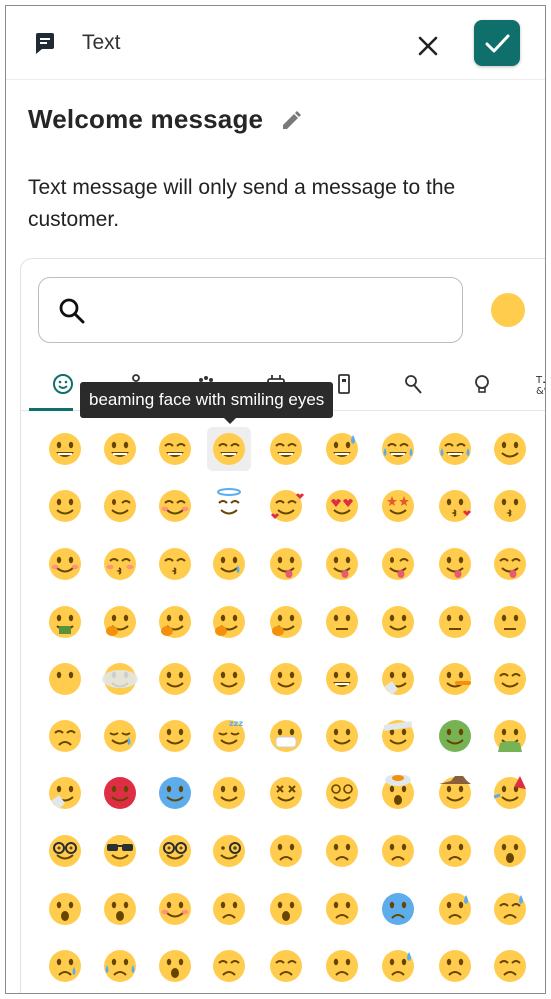 The height and width of the screenshot is (999, 551). What do you see at coordinates (455, 622) in the screenshot?
I see `emoji-neutral-face` at bounding box center [455, 622].